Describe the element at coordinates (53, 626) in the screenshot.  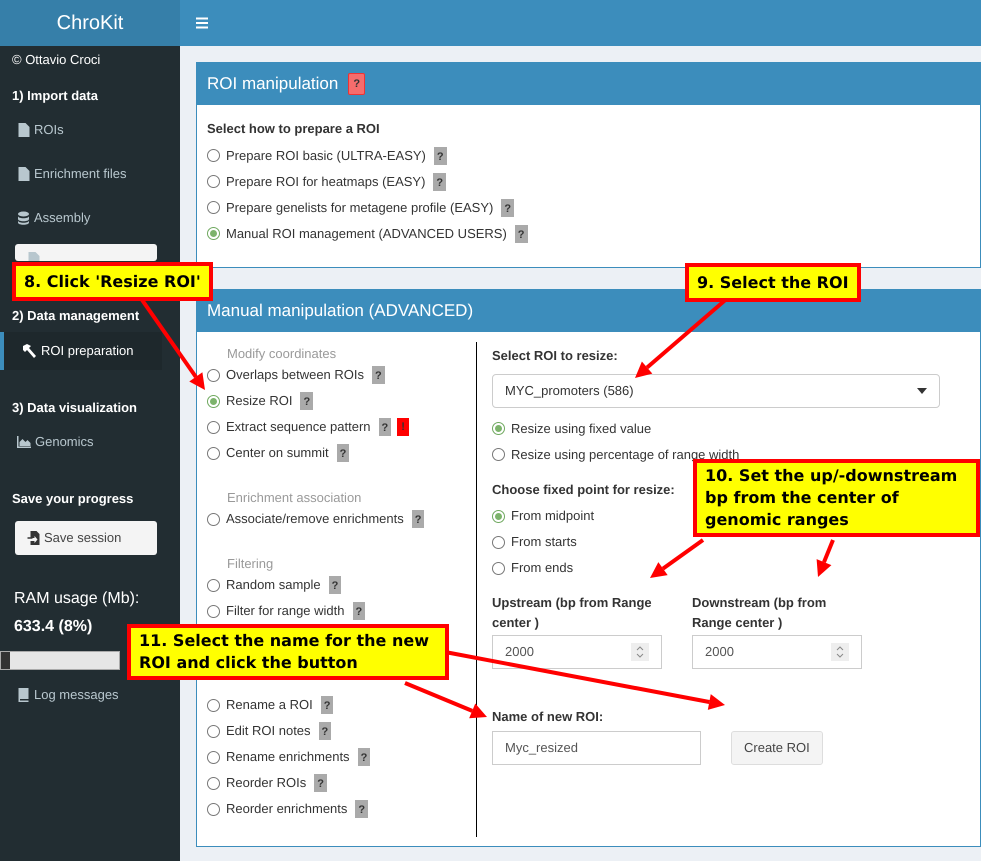
I see `ram-value: 633.4 (8%)` at that location.